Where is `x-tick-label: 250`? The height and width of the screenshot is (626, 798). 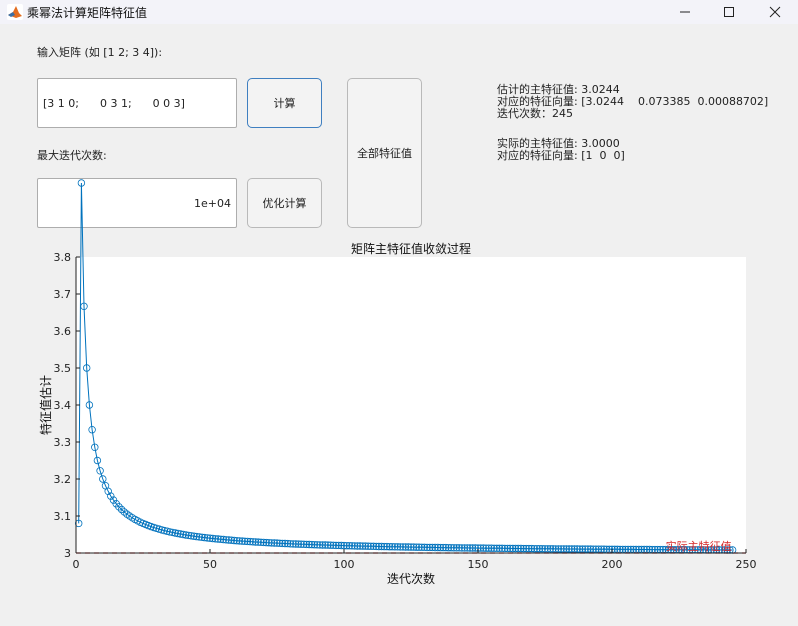
x-tick-label: 250 is located at coordinates (746, 564).